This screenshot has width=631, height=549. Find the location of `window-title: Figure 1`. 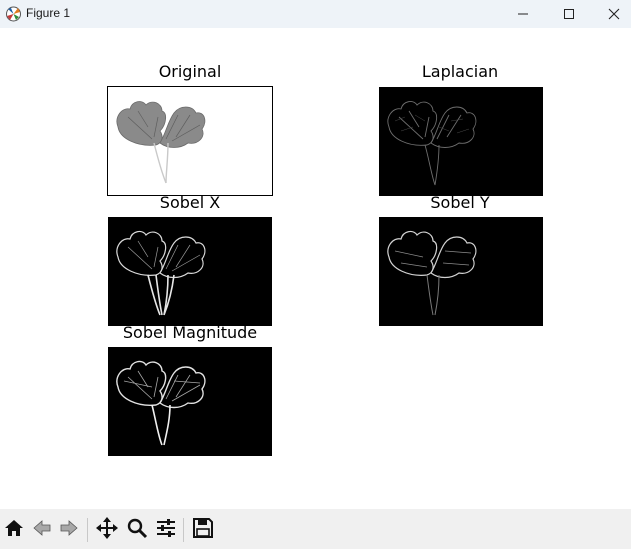

window-title: Figure 1 is located at coordinates (48, 13).